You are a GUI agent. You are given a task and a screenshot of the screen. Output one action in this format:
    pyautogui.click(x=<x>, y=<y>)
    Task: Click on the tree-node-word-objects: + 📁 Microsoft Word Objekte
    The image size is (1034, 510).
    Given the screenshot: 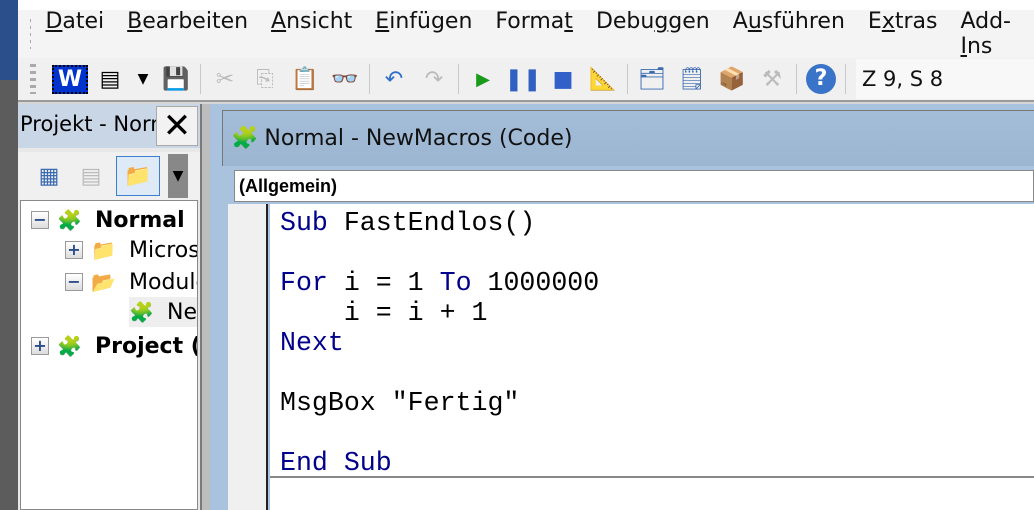 What is the action you would take?
    pyautogui.click(x=131, y=250)
    